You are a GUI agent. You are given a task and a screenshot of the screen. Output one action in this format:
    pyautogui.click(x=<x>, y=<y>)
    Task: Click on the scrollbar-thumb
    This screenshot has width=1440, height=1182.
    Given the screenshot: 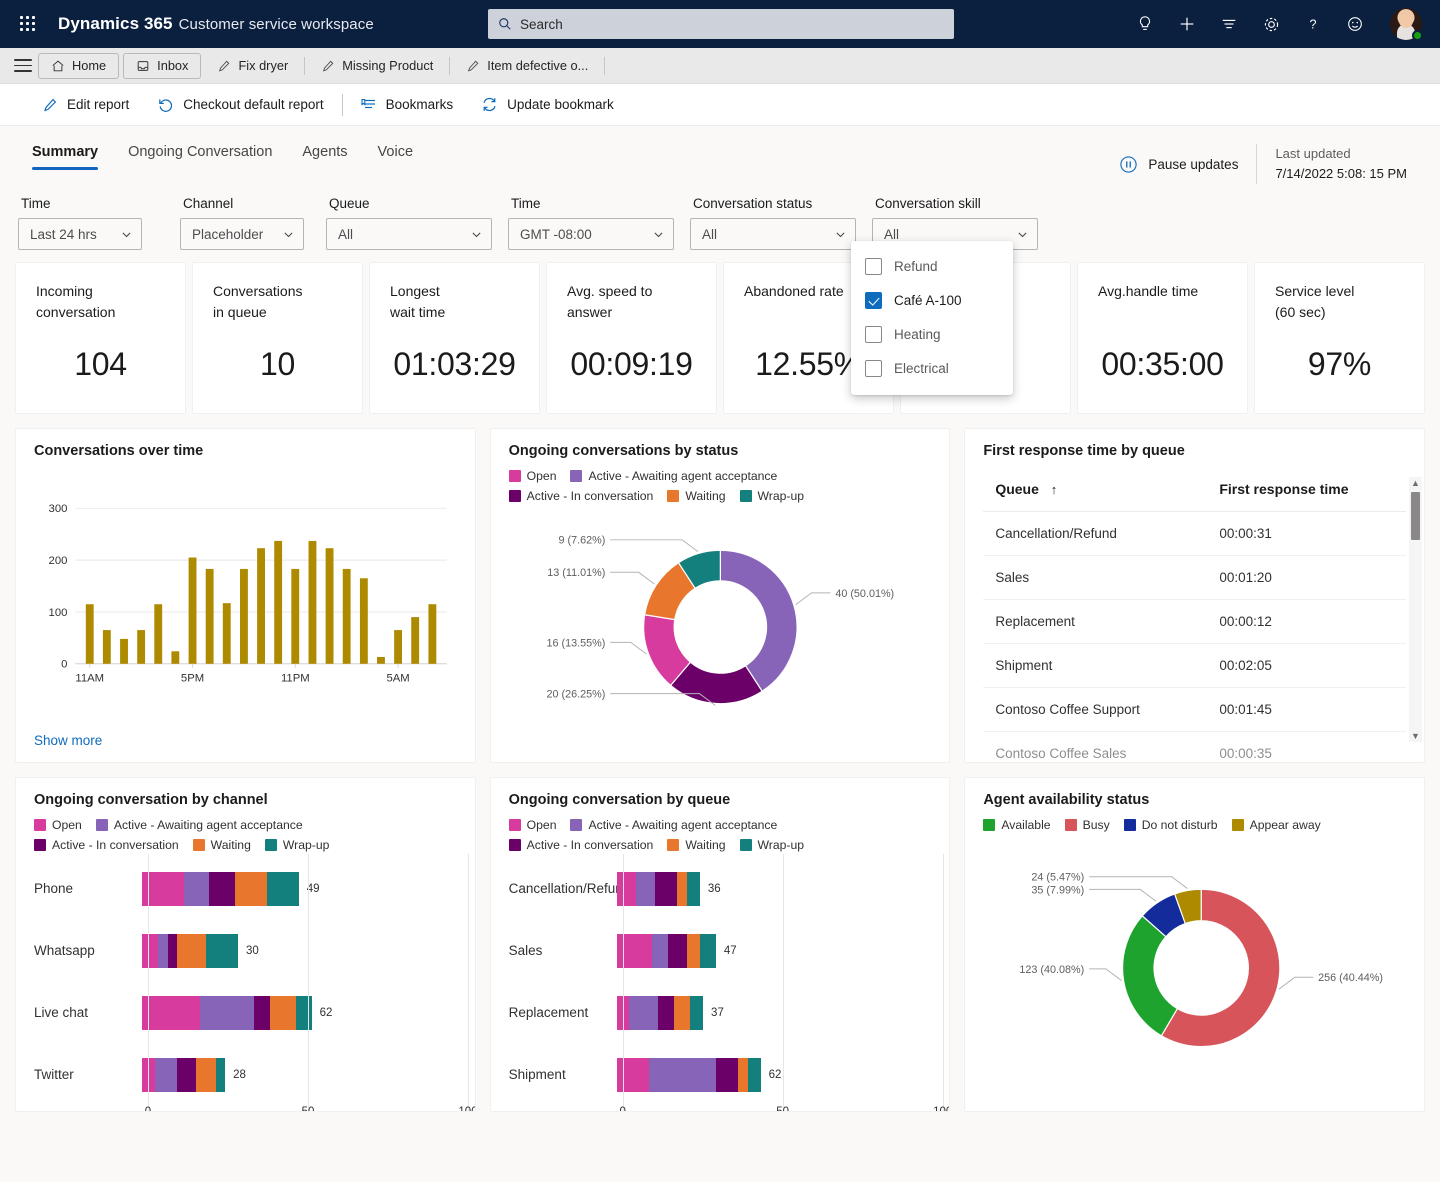 What is the action you would take?
    pyautogui.click(x=1415, y=516)
    